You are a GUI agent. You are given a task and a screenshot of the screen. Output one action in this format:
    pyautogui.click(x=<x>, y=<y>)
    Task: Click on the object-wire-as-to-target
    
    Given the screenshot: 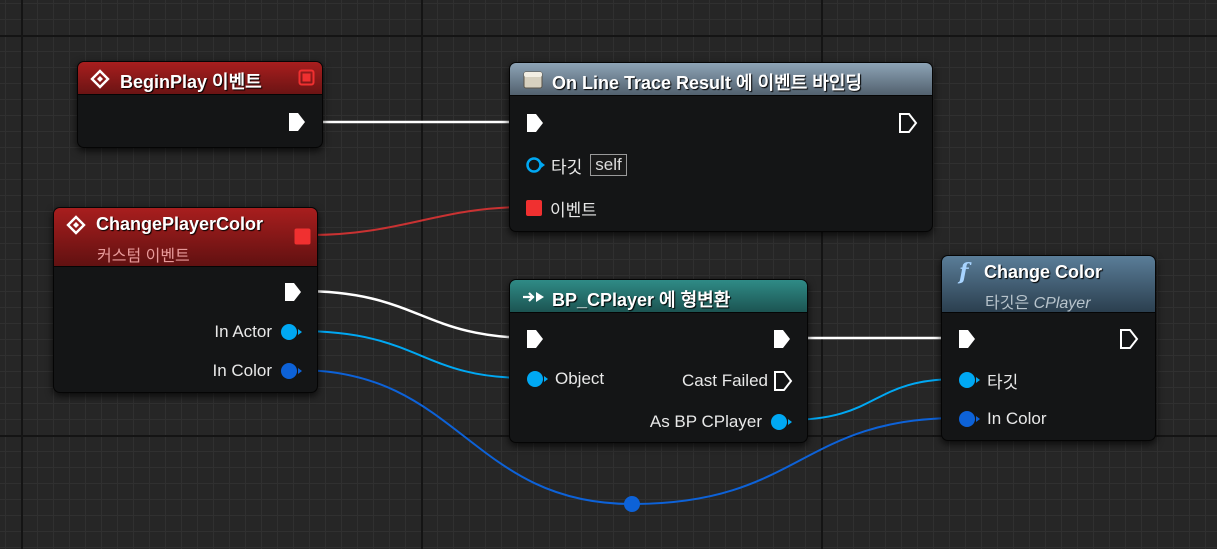 What is the action you would take?
    pyautogui.click(x=873, y=399)
    